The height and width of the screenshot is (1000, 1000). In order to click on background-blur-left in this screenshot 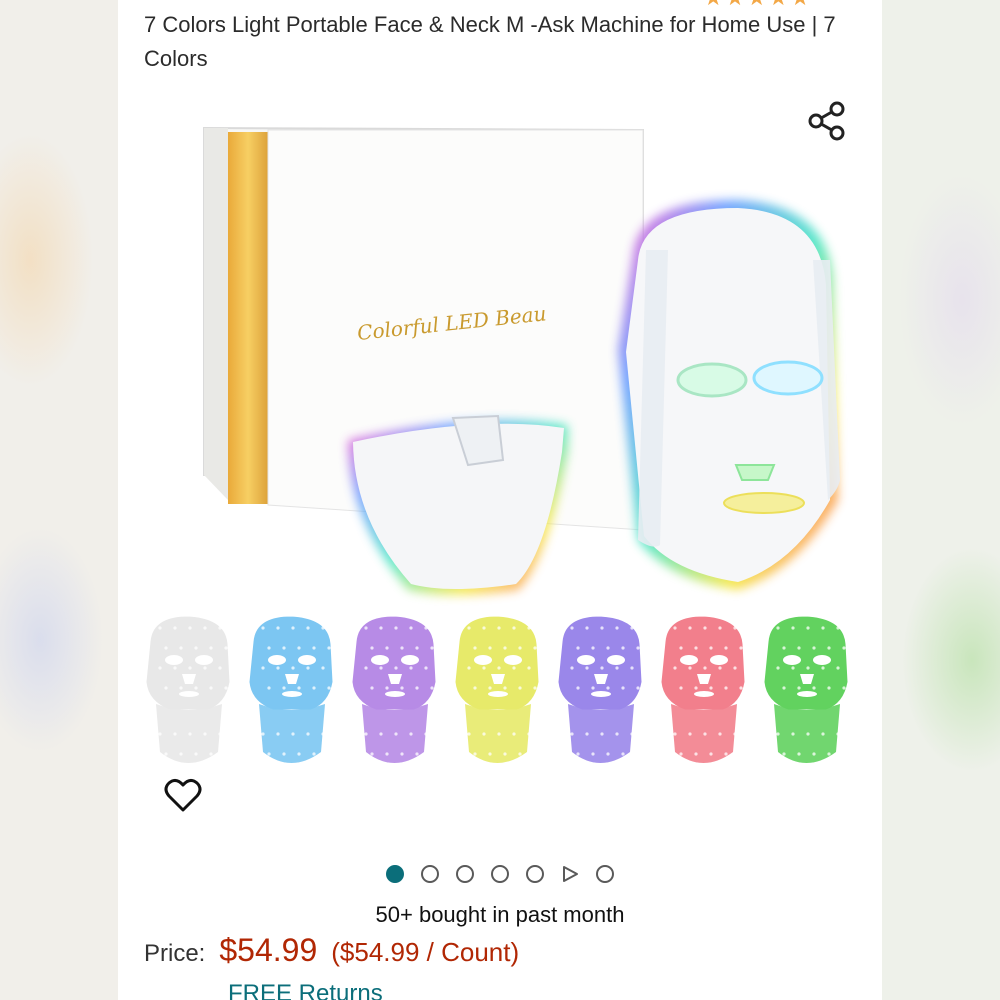, I will do `click(59, 500)`.